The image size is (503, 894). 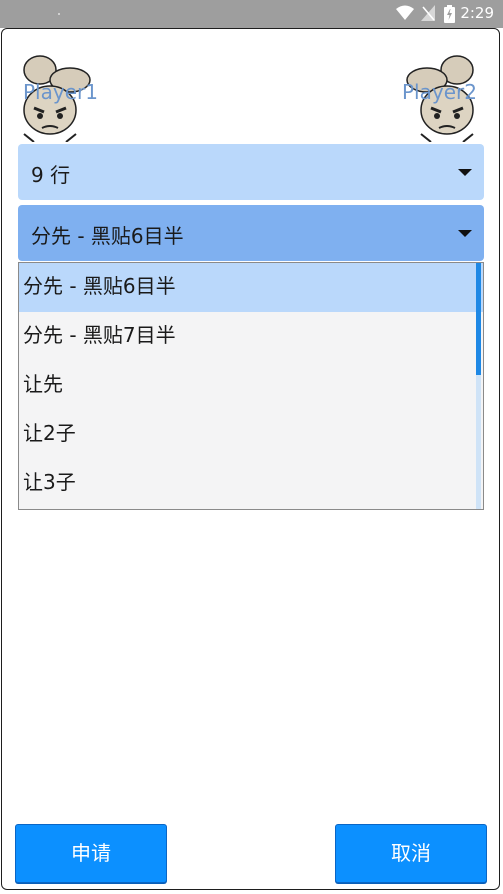 What do you see at coordinates (251, 233) in the screenshot?
I see `handicap-select: 分先 - 黑贴6目半` at bounding box center [251, 233].